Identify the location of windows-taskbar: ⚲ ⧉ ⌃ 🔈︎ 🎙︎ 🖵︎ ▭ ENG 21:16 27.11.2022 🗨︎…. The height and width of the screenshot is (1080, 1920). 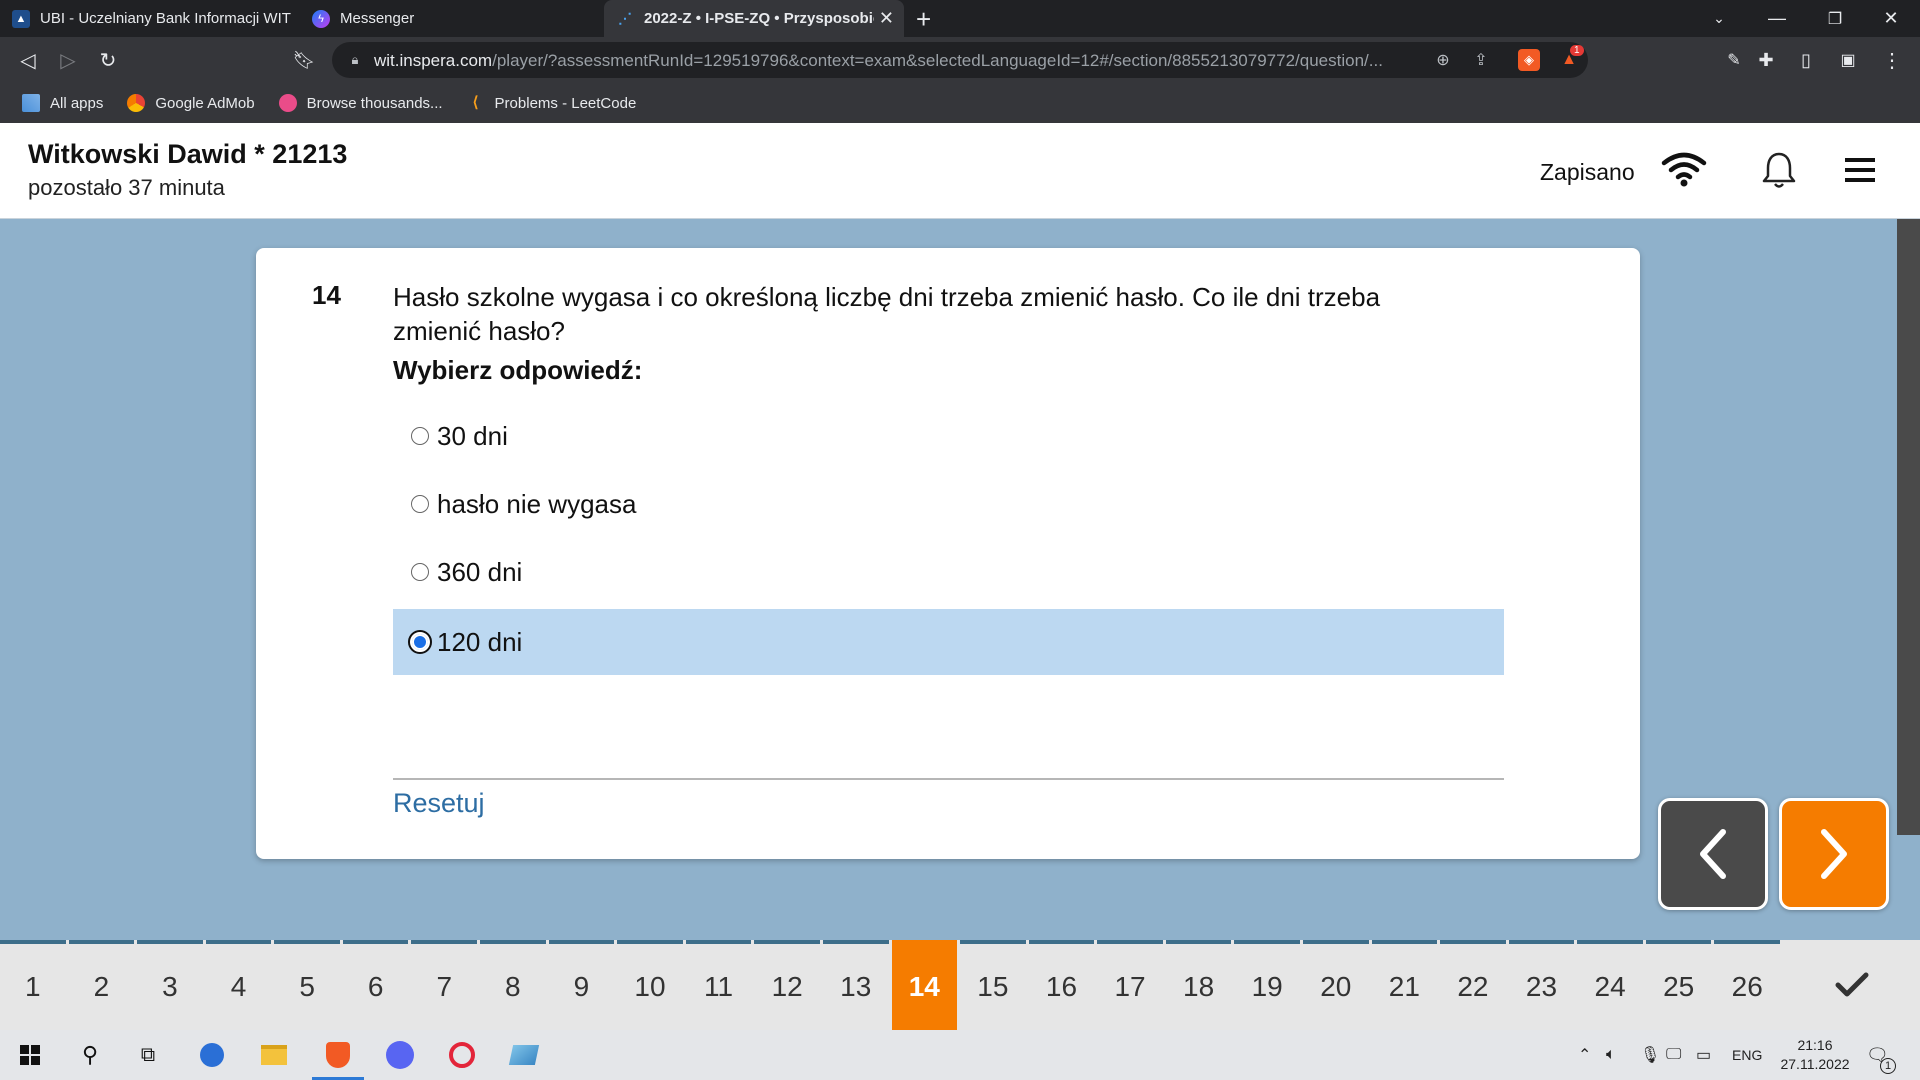
(960, 1055).